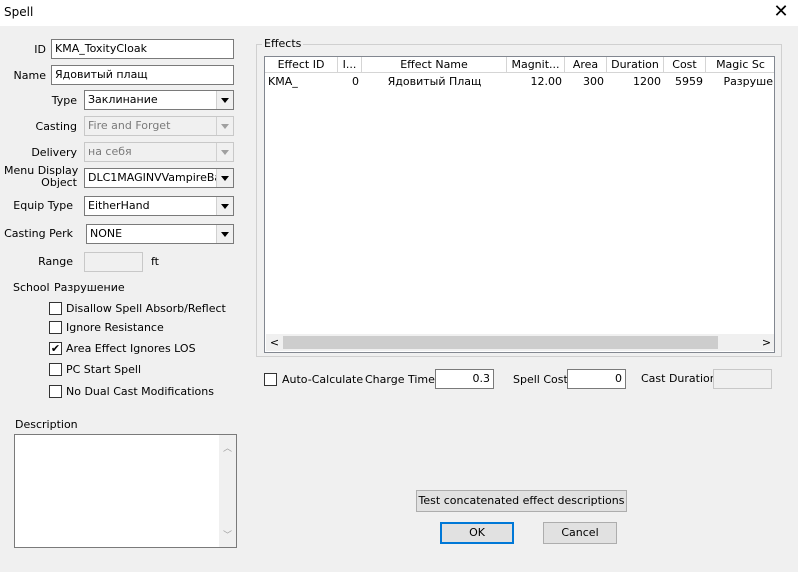  I want to click on type-select-value: Заклинание, so click(123, 99).